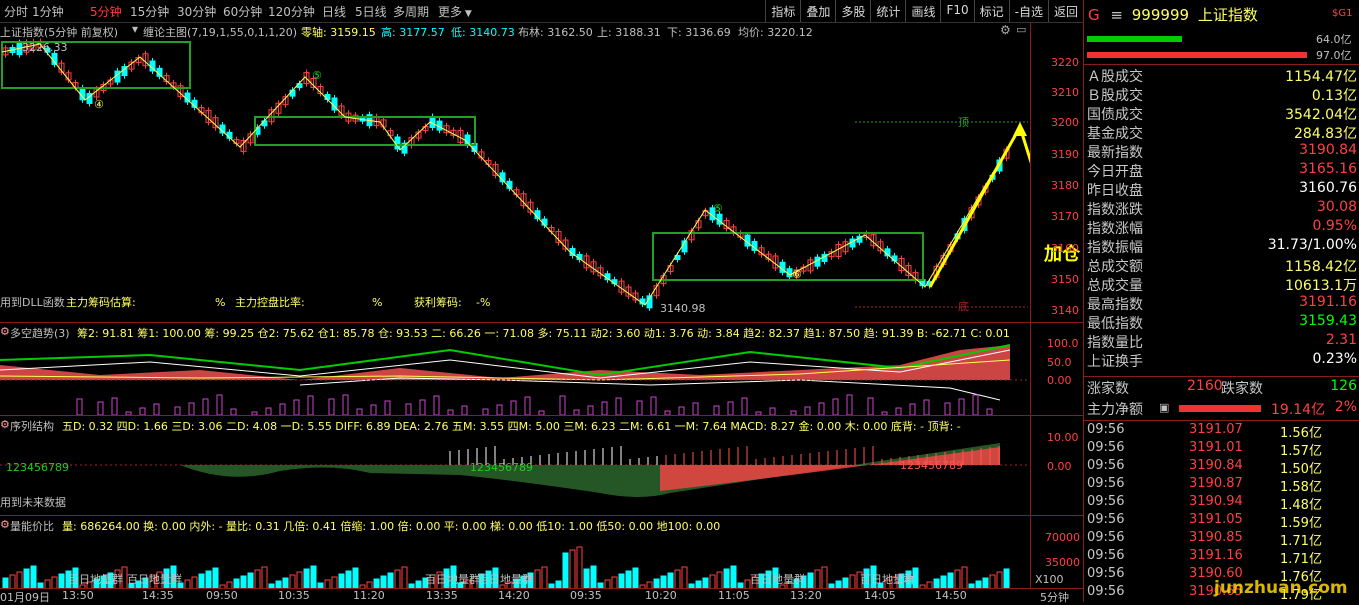 Image resolution: width=1359 pixels, height=605 pixels. I want to click on quote-label: 指数振幅, so click(1115, 248).